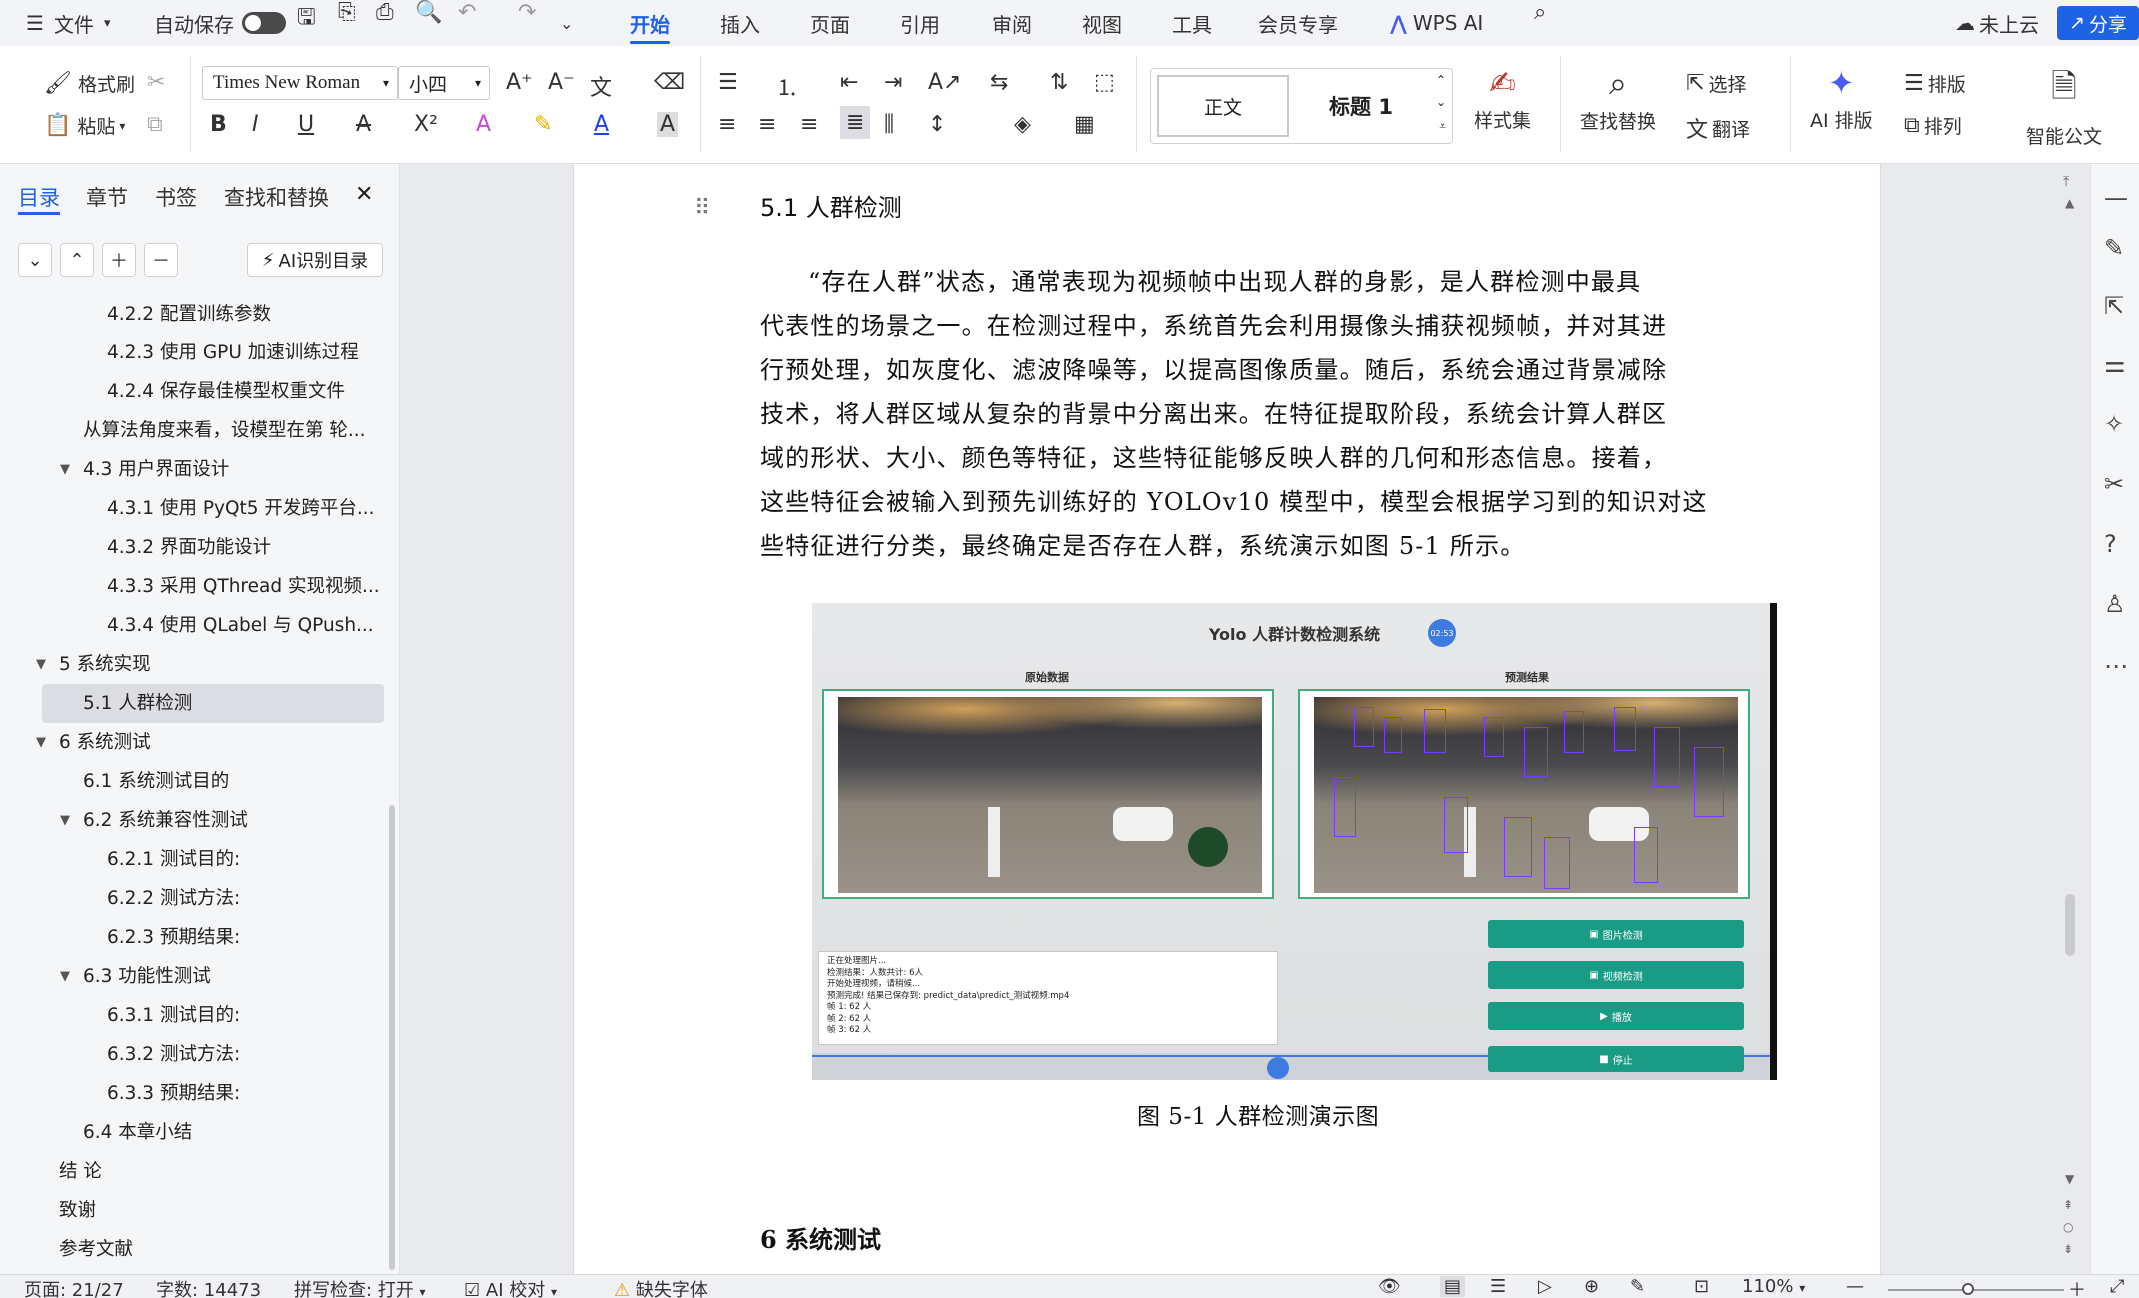  I want to click on cloud-status: ☁ 未上云, so click(1997, 23).